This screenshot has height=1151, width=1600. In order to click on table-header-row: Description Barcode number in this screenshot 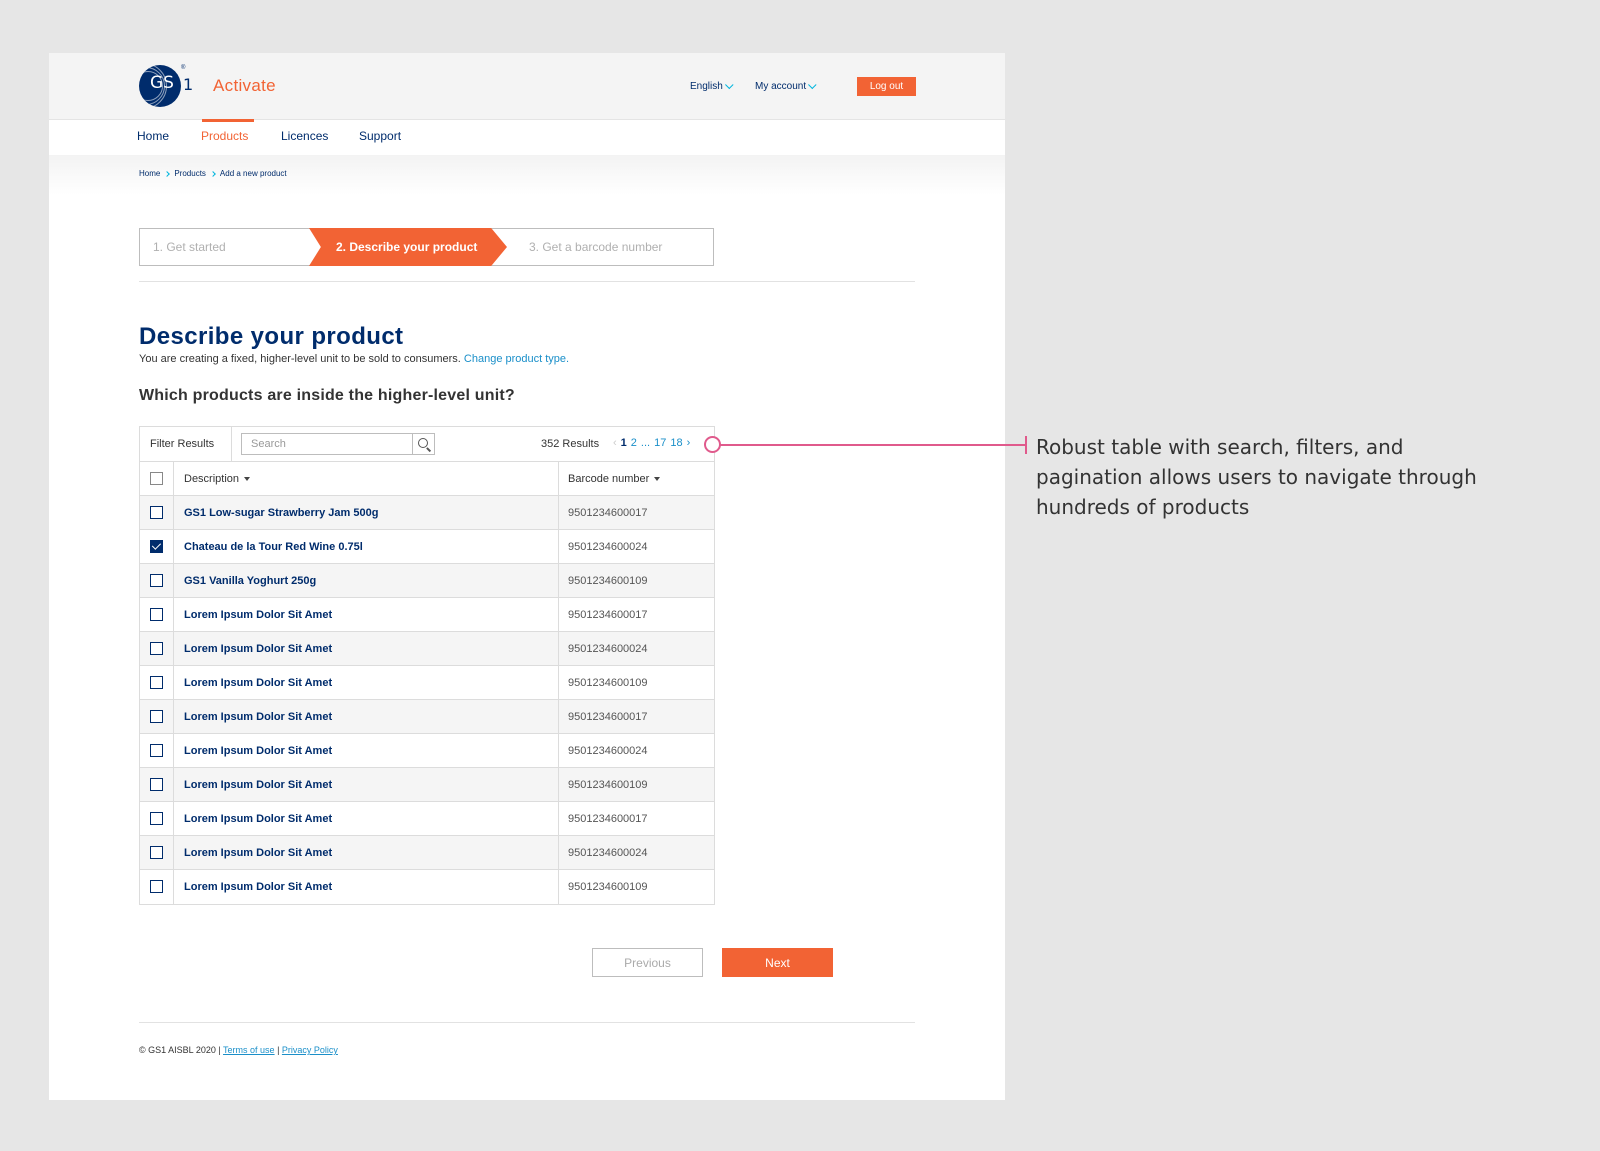, I will do `click(427, 479)`.